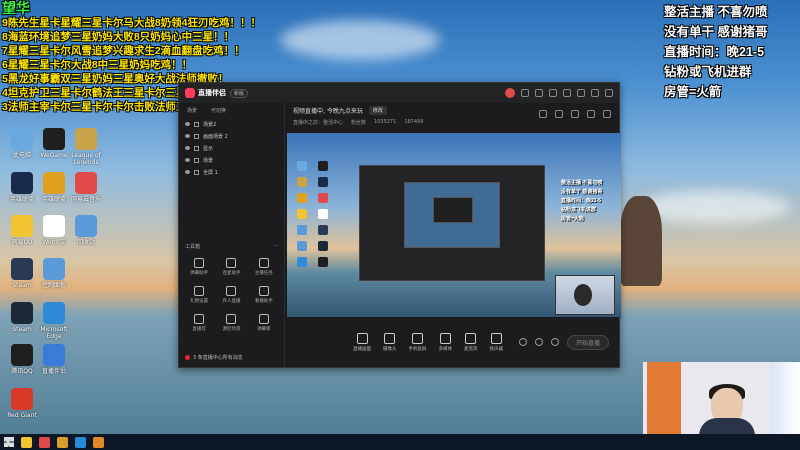  Describe the element at coordinates (587, 342) in the screenshot. I see `start-live-button: 开始直播` at that location.